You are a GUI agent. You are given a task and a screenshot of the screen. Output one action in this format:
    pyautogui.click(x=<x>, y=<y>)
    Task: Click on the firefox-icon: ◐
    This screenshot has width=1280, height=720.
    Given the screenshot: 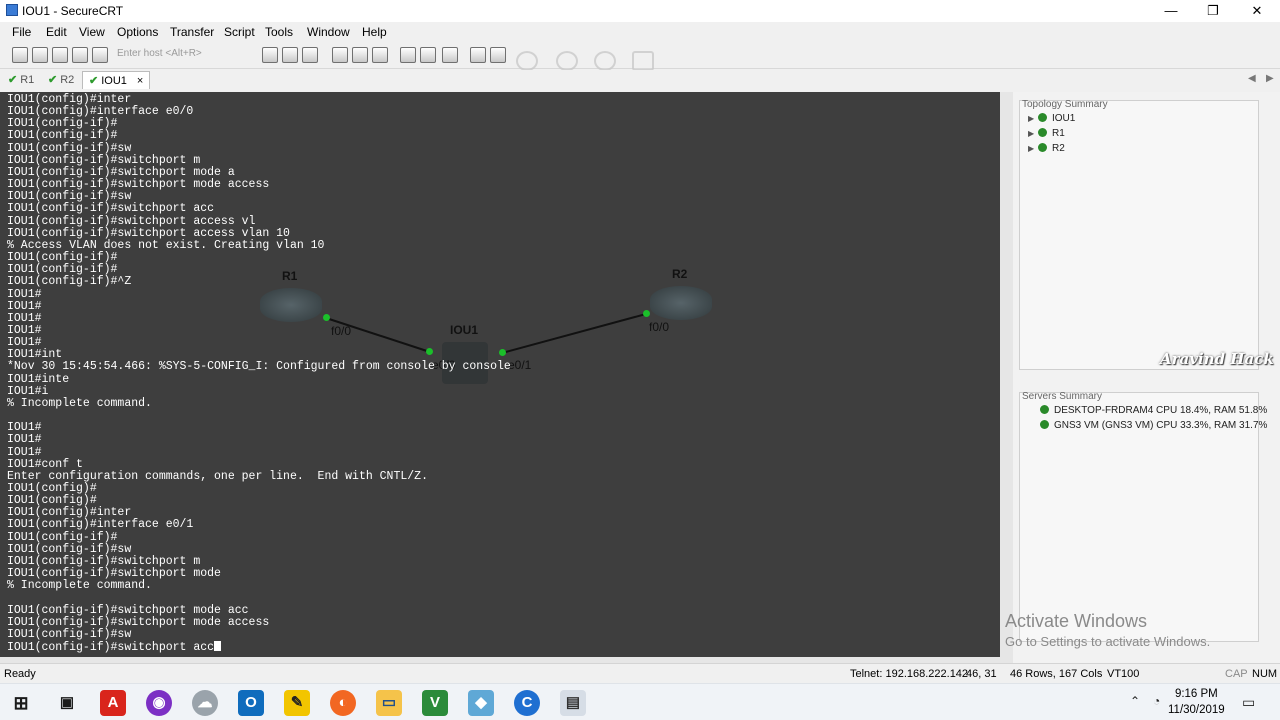 What is the action you would take?
    pyautogui.click(x=343, y=703)
    